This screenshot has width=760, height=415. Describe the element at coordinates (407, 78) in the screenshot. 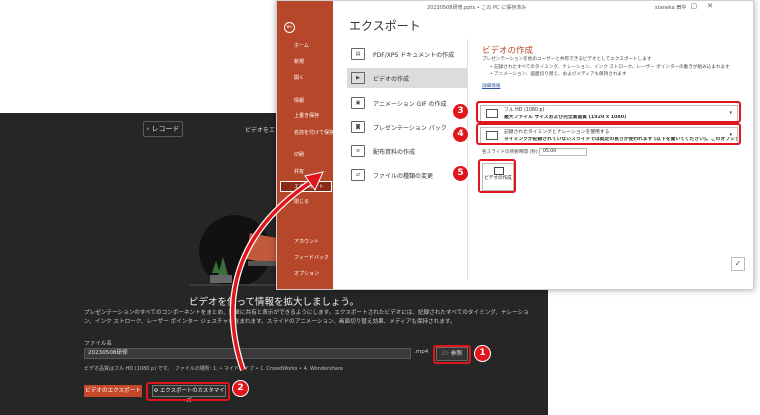

I see `option-create-video: ▶ ビデオの作成` at that location.